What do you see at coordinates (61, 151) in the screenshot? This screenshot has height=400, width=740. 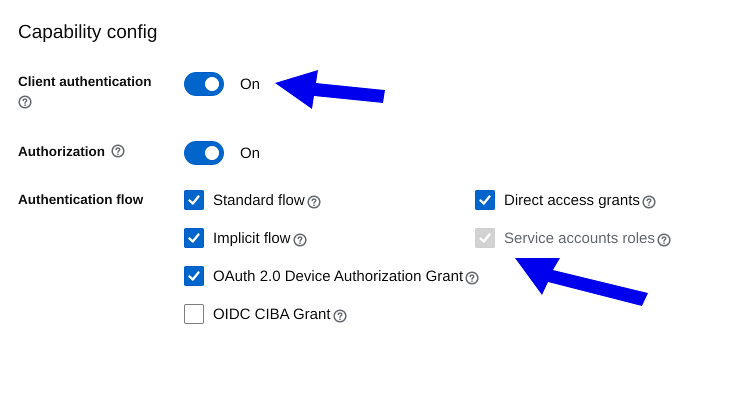 I see `field-label: Authorization` at bounding box center [61, 151].